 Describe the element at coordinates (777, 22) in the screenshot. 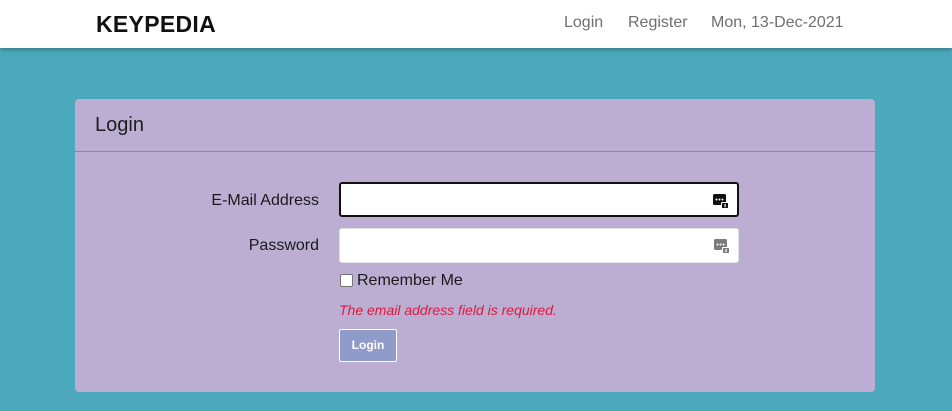

I see `current-date: Mon, 13-Dec-2021` at that location.